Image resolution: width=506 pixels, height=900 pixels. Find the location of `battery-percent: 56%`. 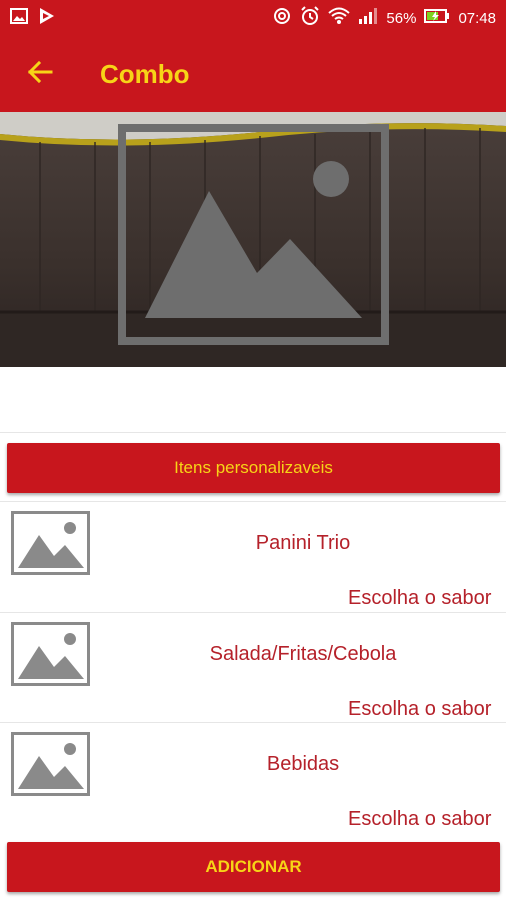

battery-percent: 56% is located at coordinates (401, 18).